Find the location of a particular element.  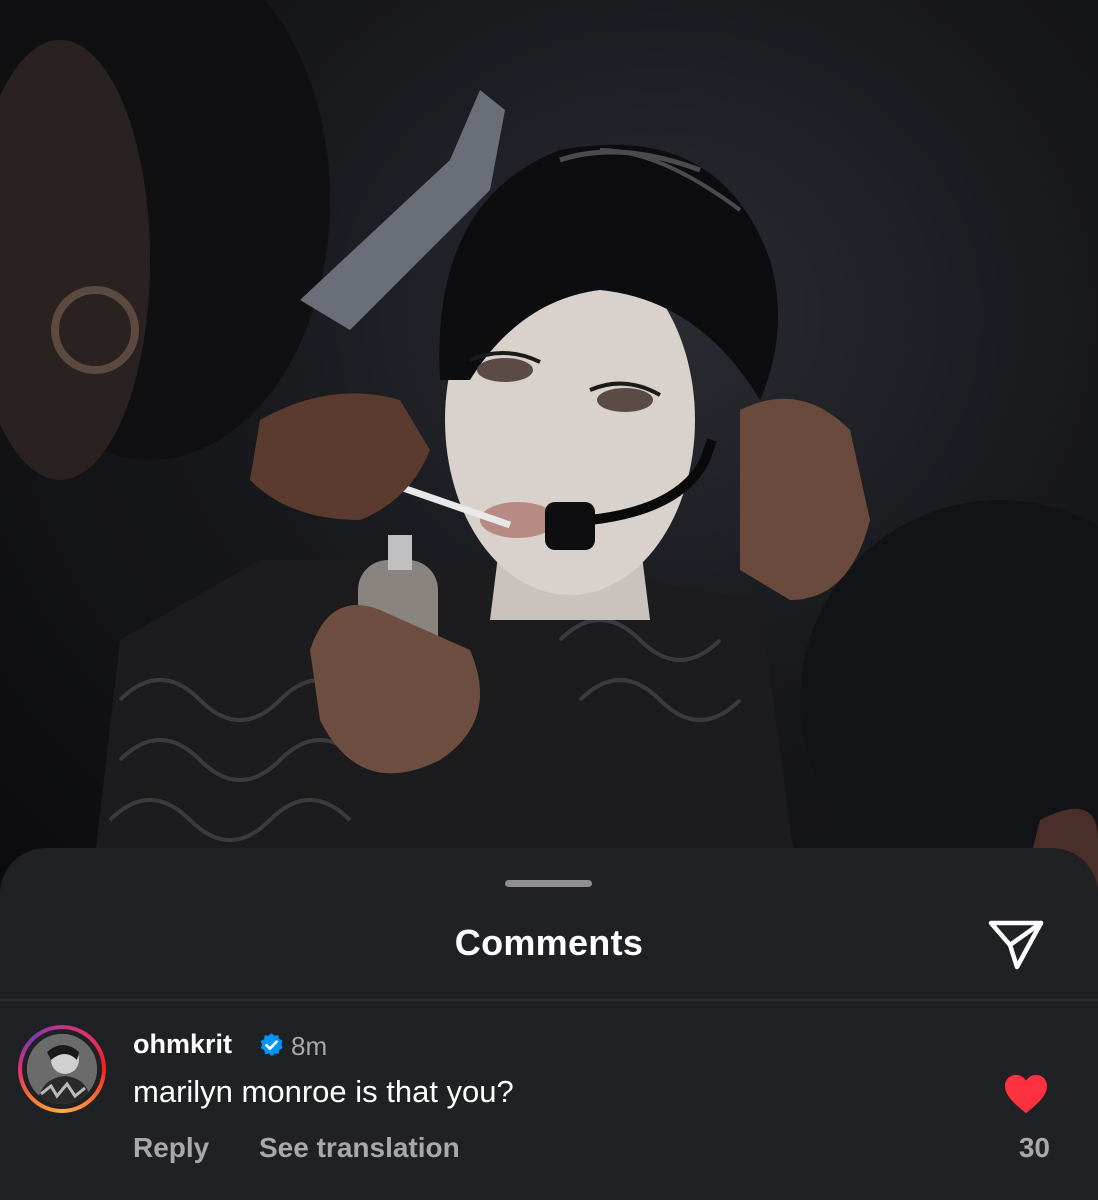

avatar-photo is located at coordinates (62, 1069).